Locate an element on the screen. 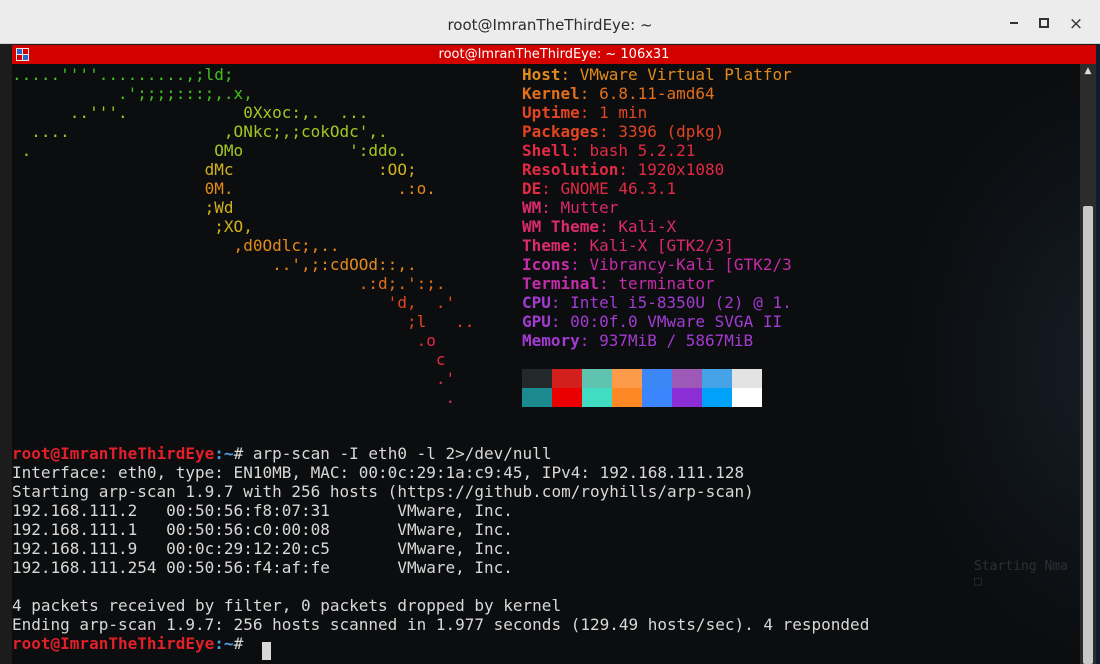  text-cursor is located at coordinates (266, 651).